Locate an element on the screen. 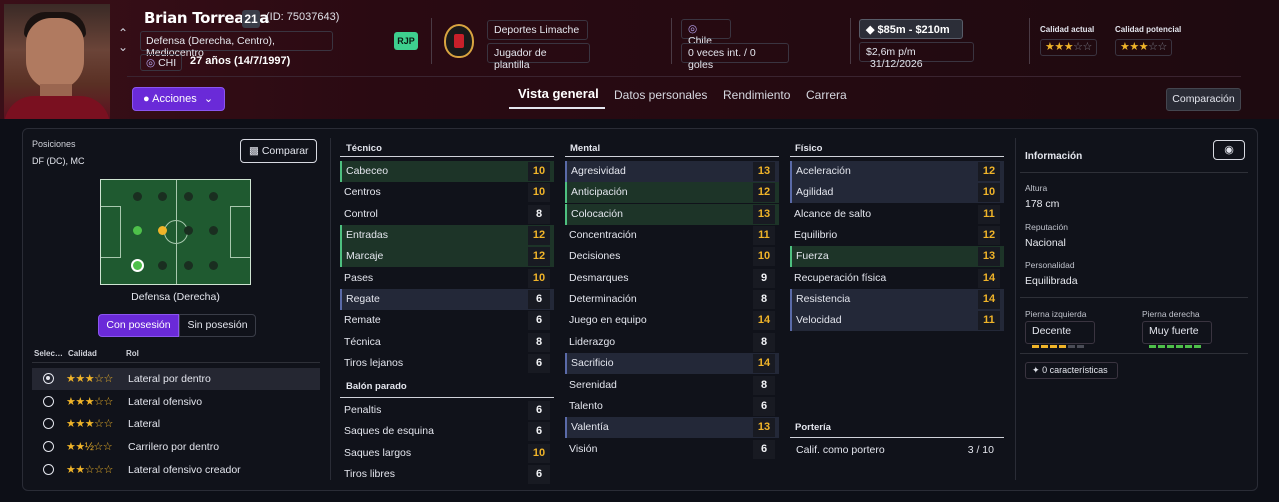  attribute-value: 8 is located at coordinates (764, 385).